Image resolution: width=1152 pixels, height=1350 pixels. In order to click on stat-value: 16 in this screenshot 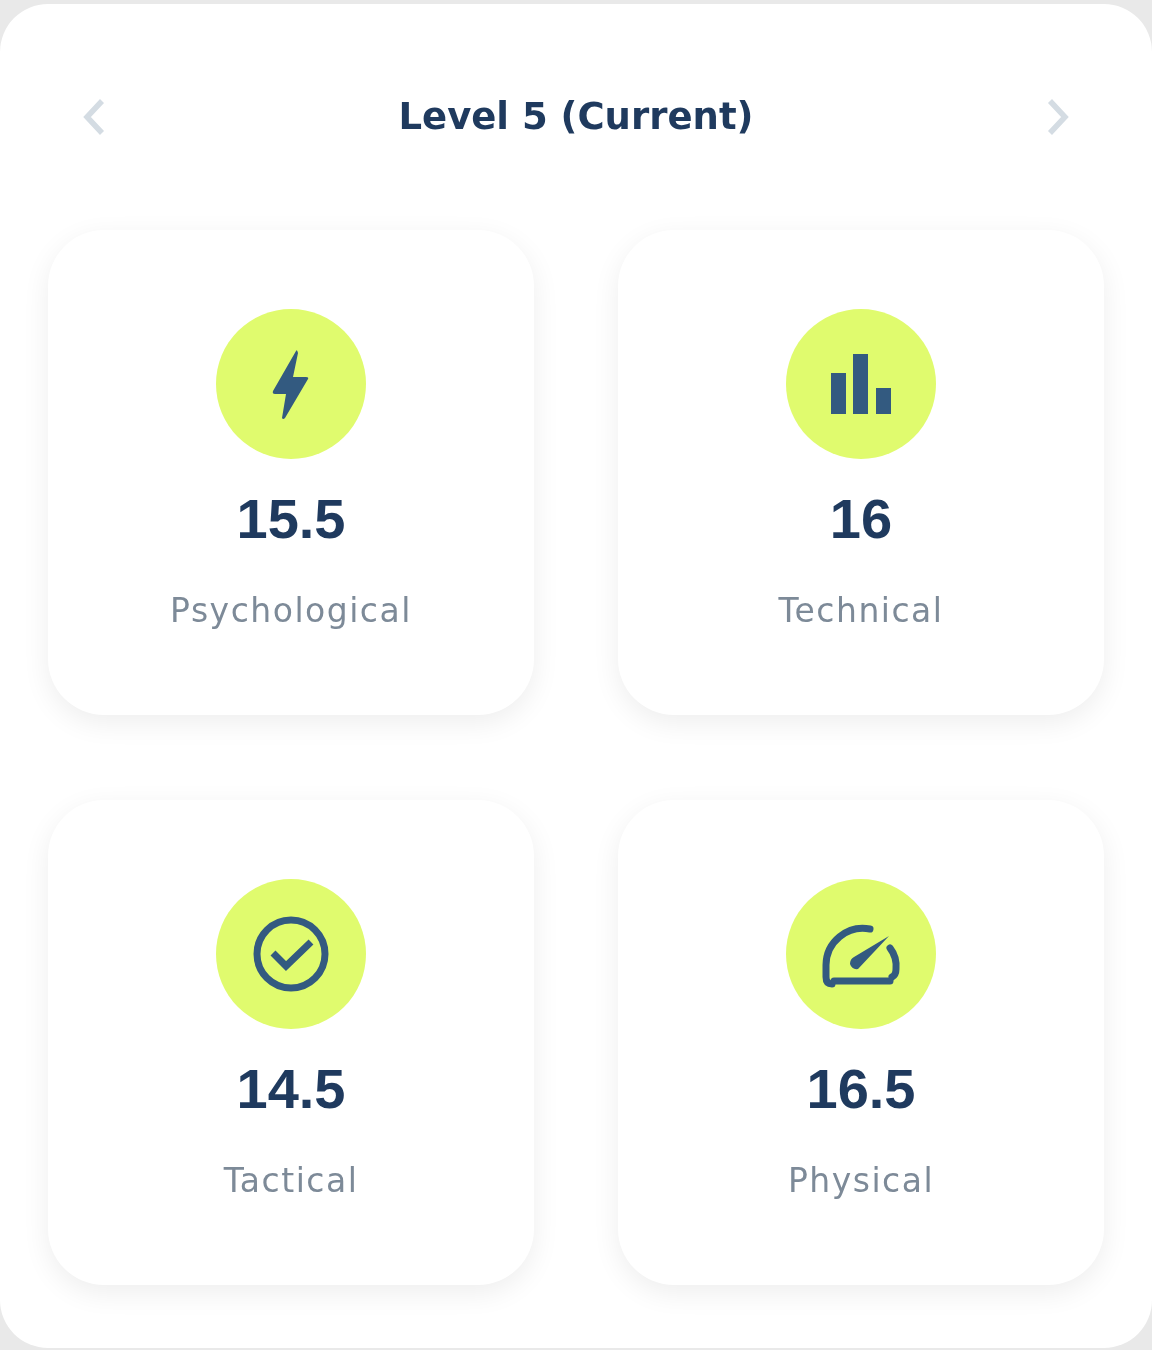, I will do `click(861, 519)`.